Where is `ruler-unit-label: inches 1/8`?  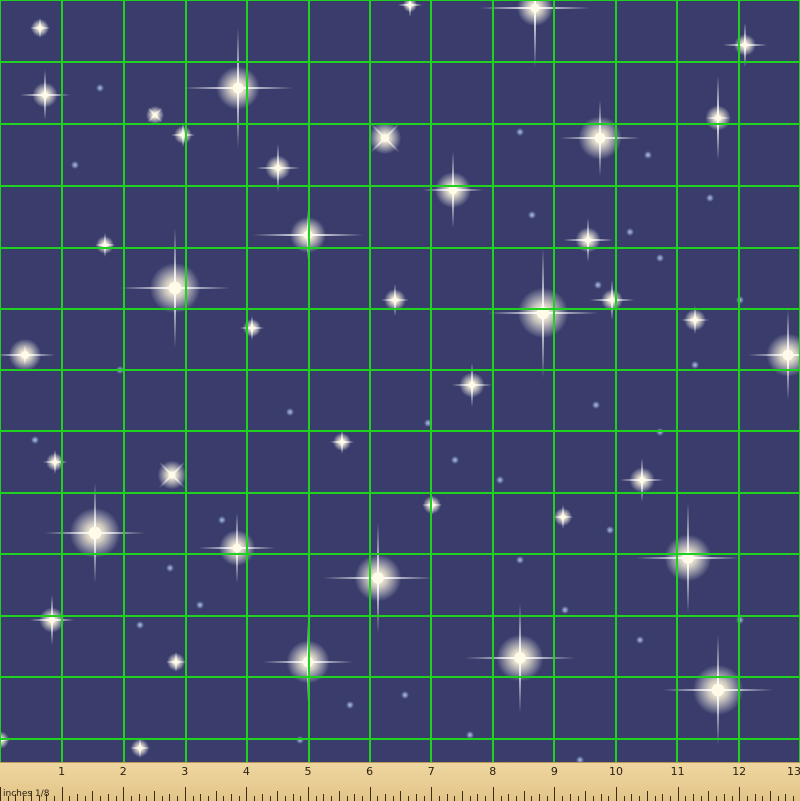
ruler-unit-label: inches 1/8 is located at coordinates (26, 794).